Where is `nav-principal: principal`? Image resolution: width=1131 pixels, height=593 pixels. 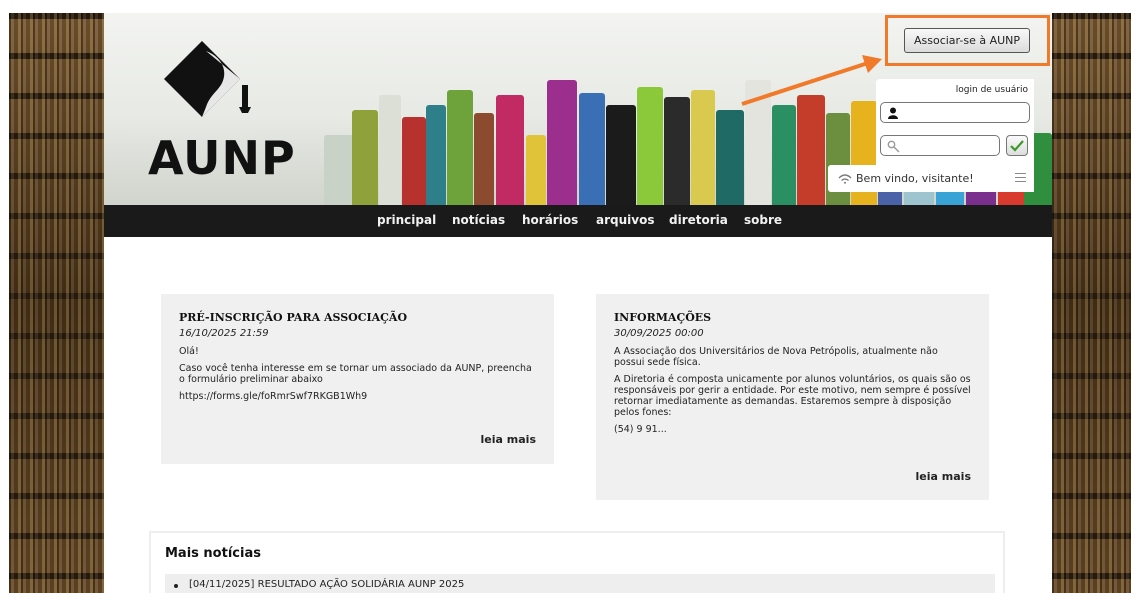
nav-principal: principal is located at coordinates (406, 220).